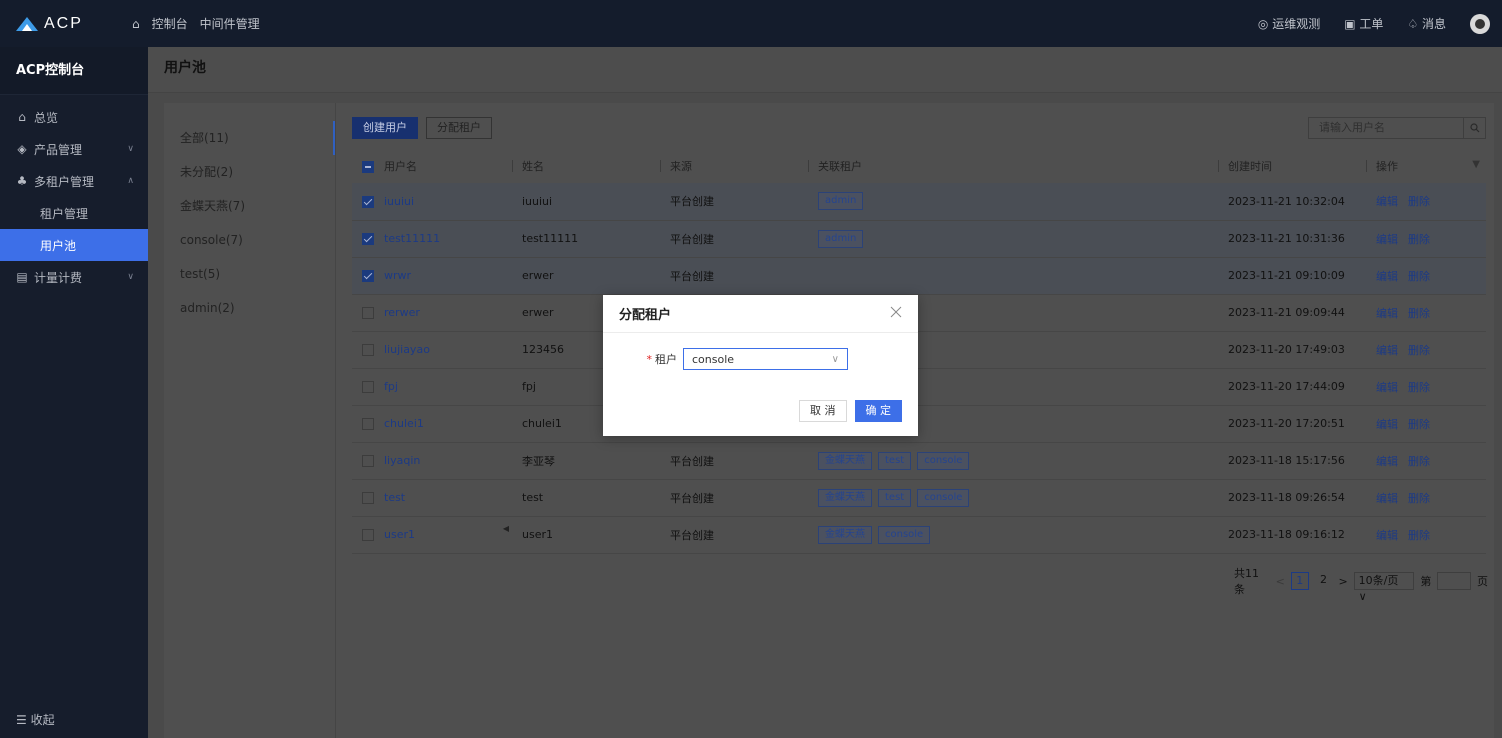  I want to click on pager-page-2: 2, so click(1324, 581).